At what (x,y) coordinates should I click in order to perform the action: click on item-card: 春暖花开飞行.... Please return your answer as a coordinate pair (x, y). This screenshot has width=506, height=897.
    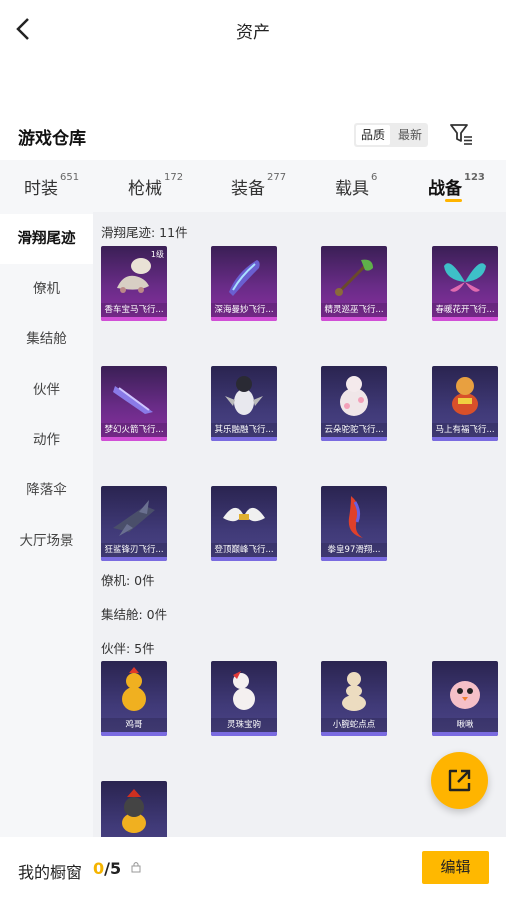
    Looking at the image, I should click on (465, 283).